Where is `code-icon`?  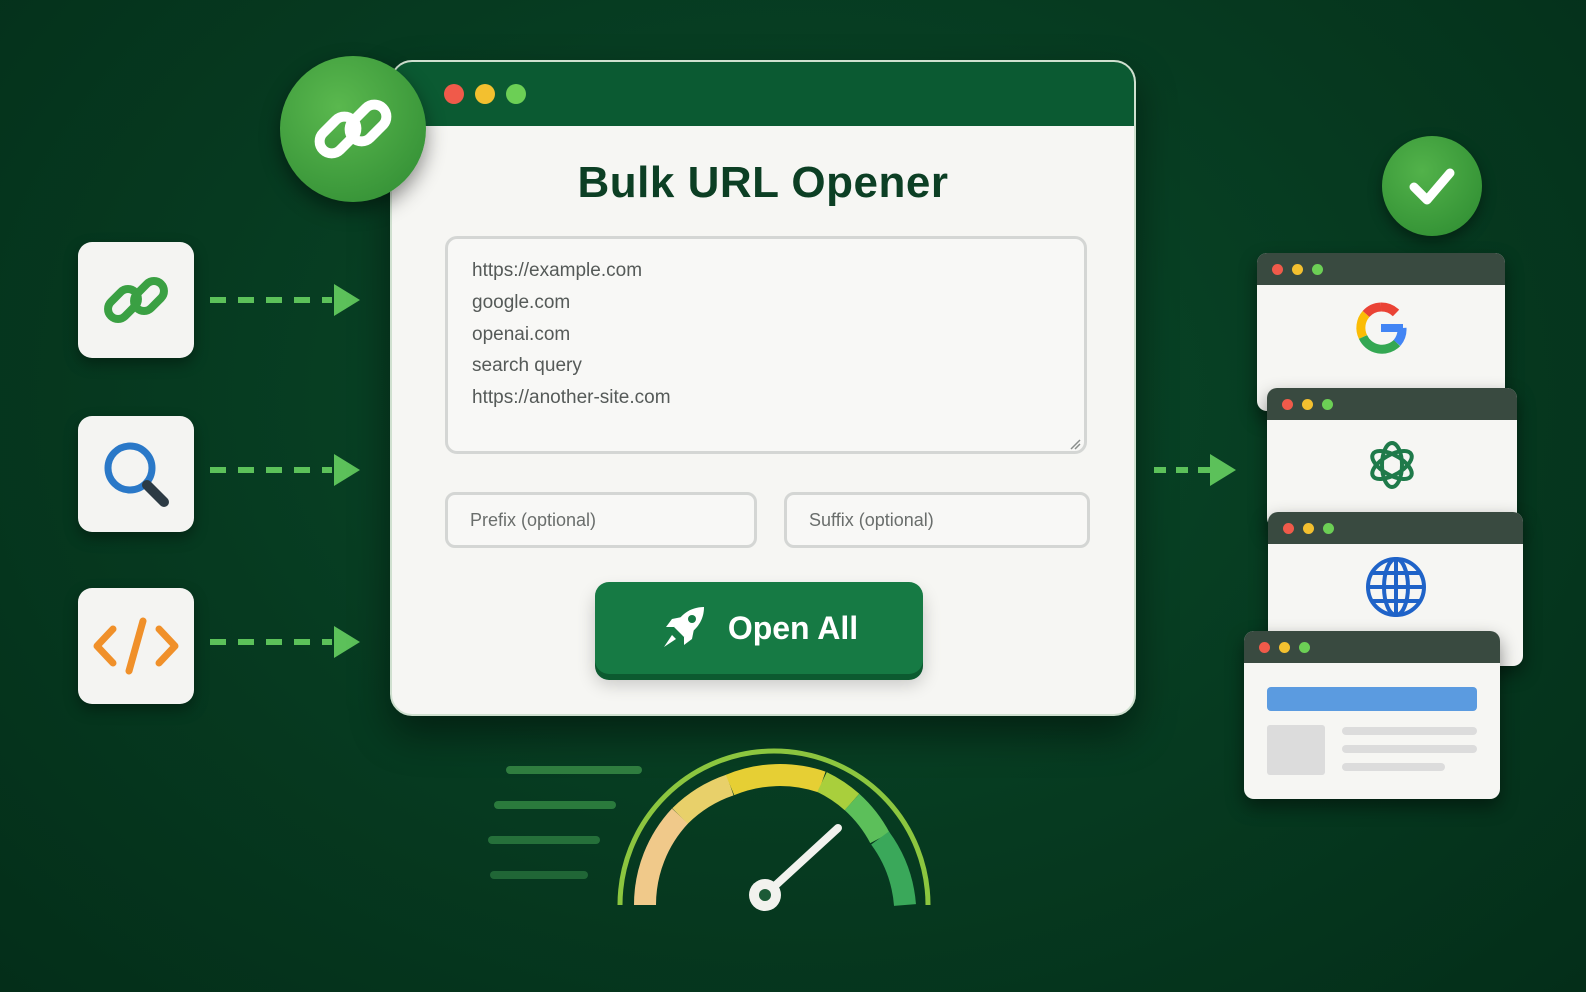 code-icon is located at coordinates (136, 646).